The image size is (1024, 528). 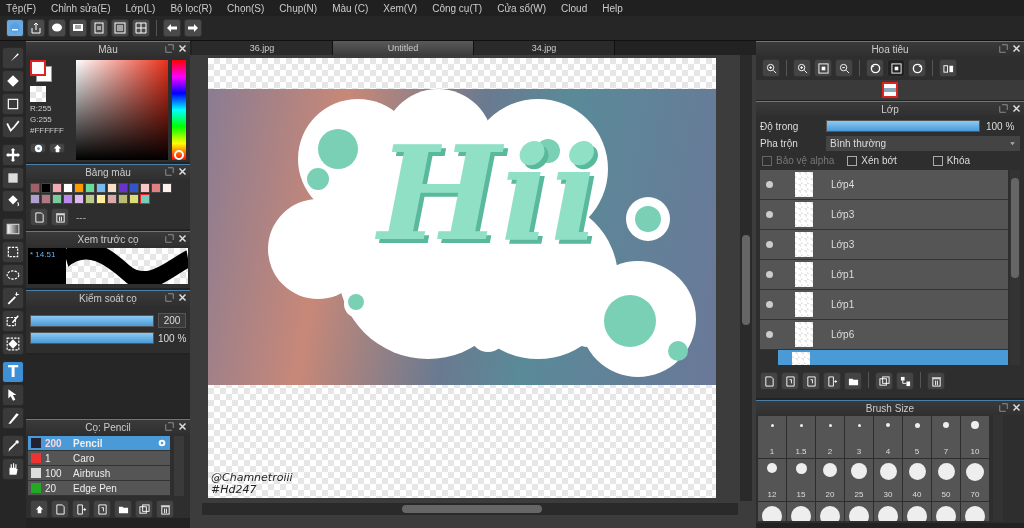 I want to click on horizontal-scrollbar, so click(x=470, y=509).